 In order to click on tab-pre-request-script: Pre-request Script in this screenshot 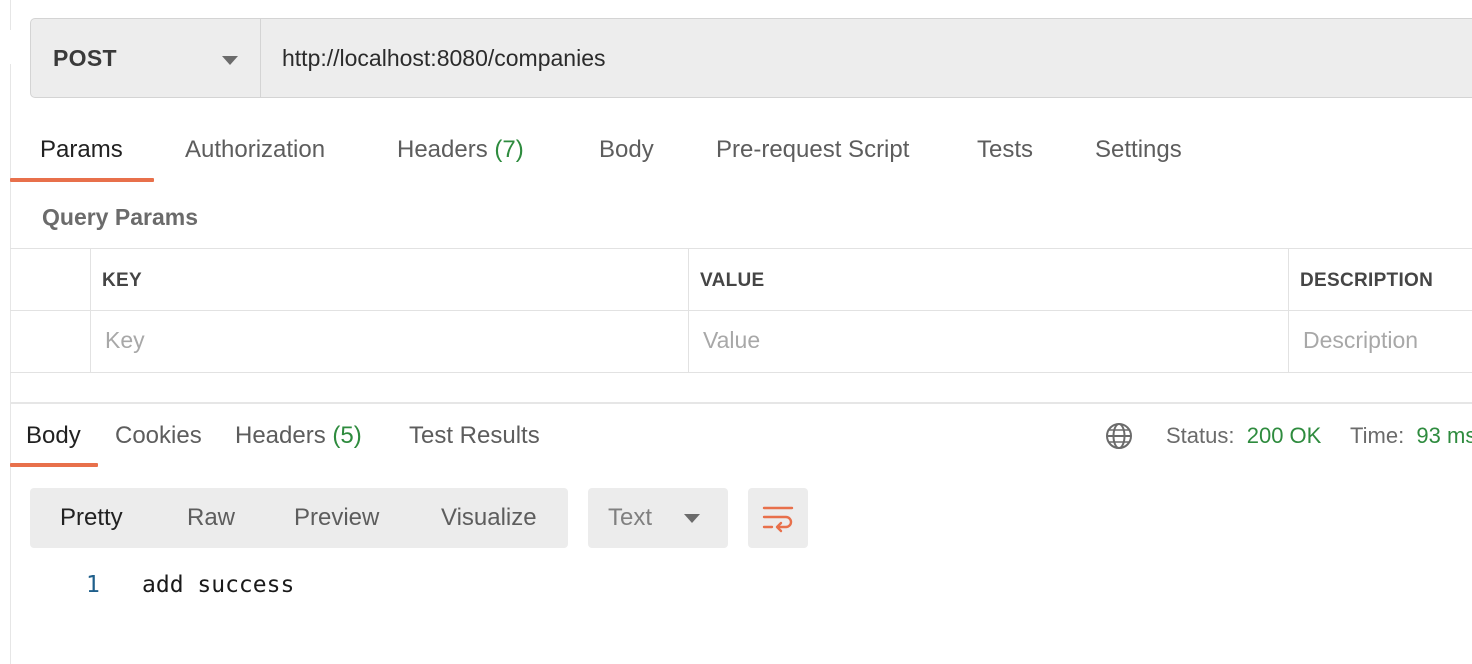, I will do `click(812, 150)`.